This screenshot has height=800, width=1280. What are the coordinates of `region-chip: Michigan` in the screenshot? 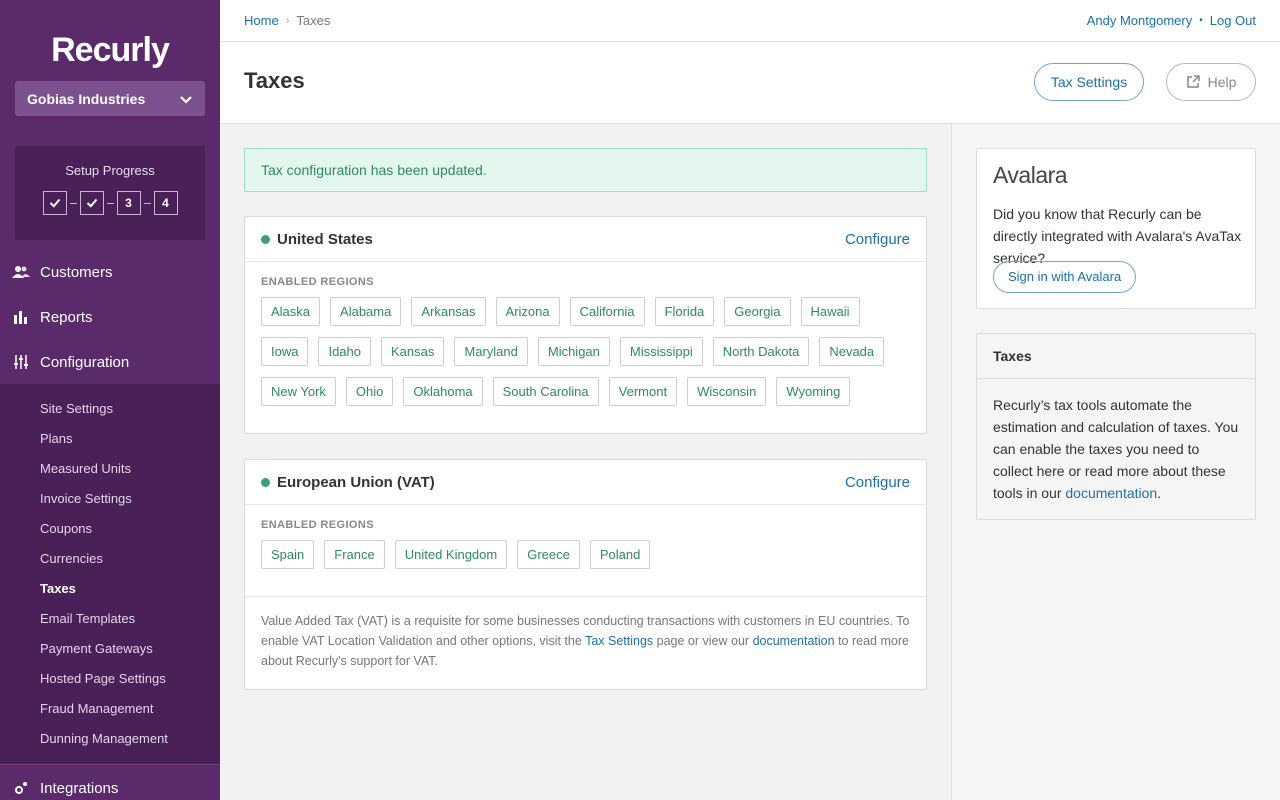 It's located at (573, 351).